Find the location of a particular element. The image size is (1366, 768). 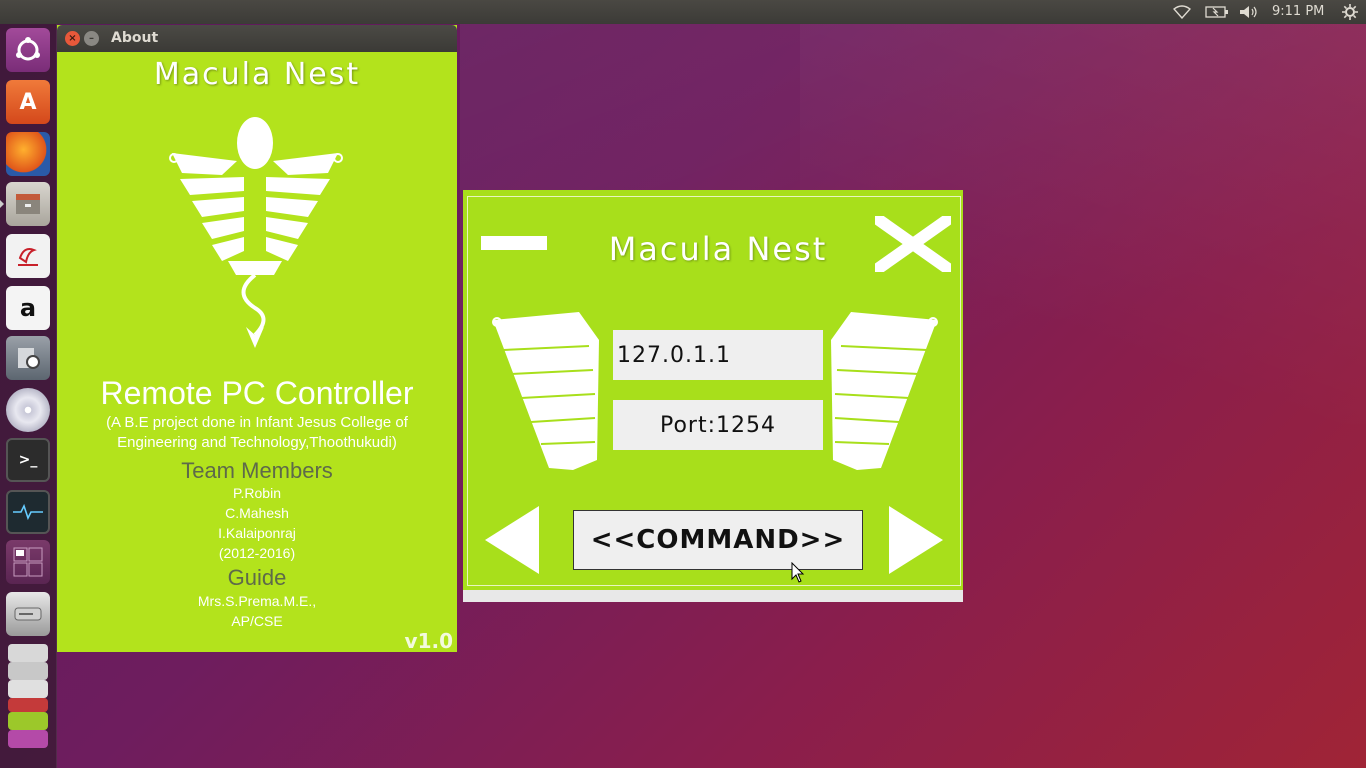

system-monitor-icon is located at coordinates (28, 512).